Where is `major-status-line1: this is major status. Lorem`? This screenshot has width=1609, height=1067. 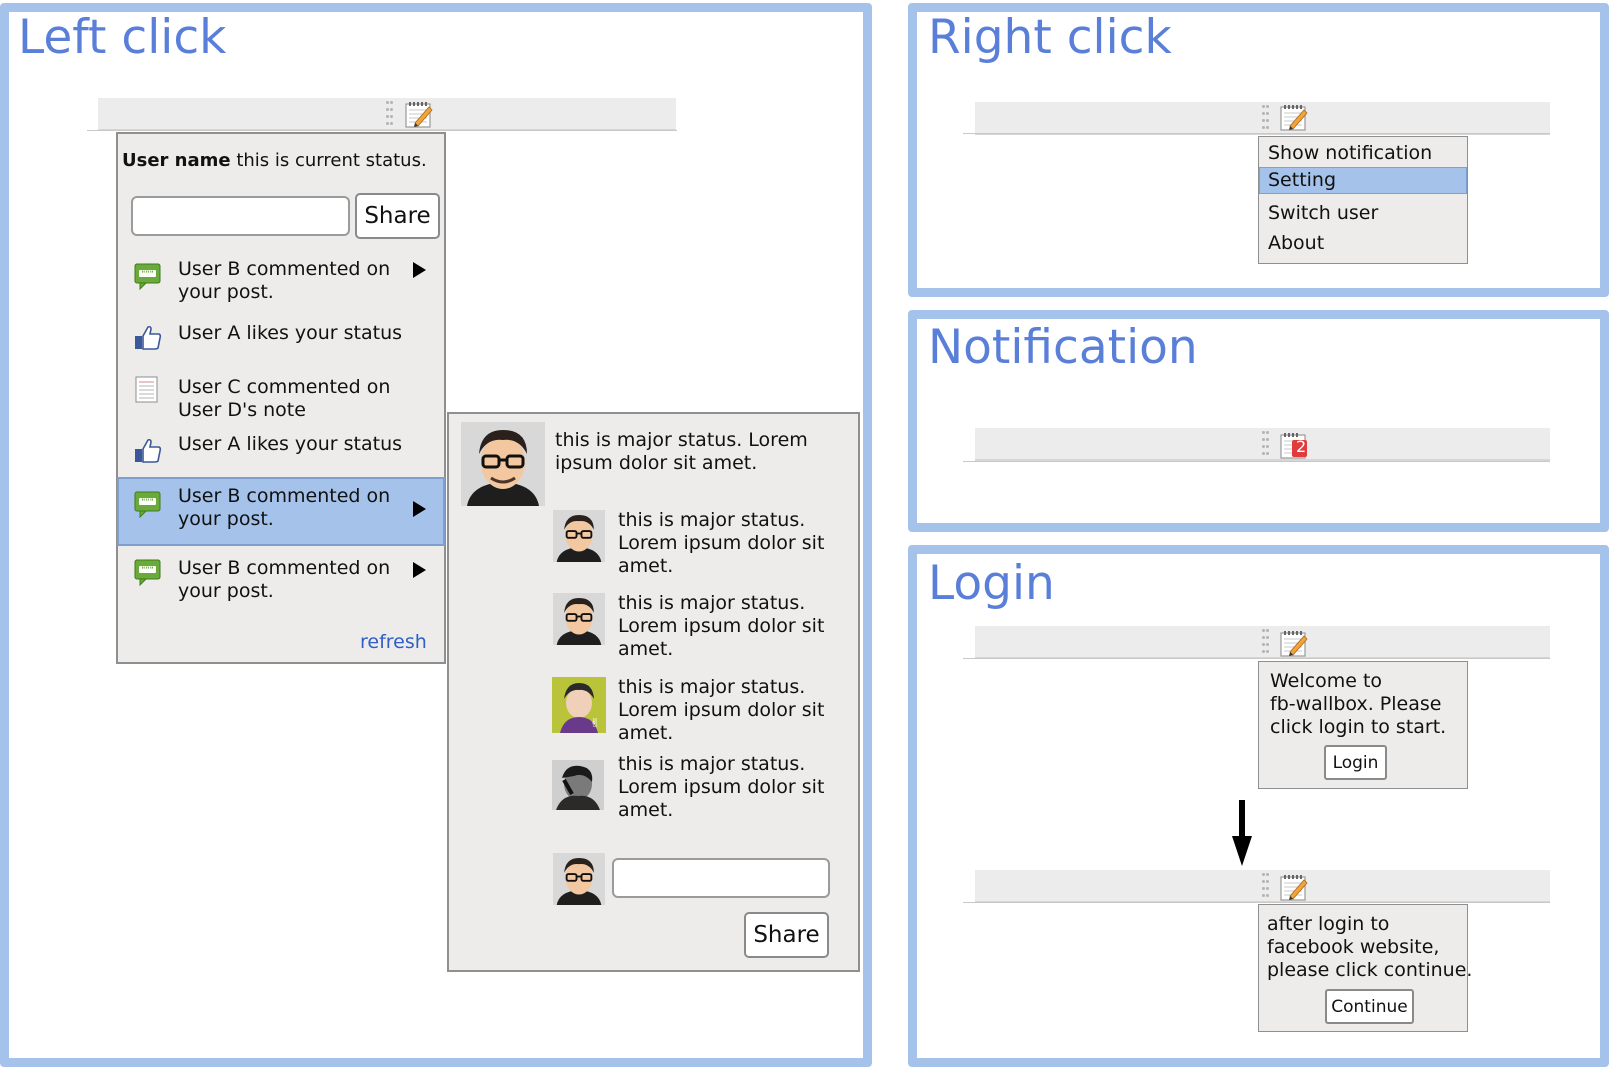 major-status-line1: this is major status. Lorem is located at coordinates (681, 440).